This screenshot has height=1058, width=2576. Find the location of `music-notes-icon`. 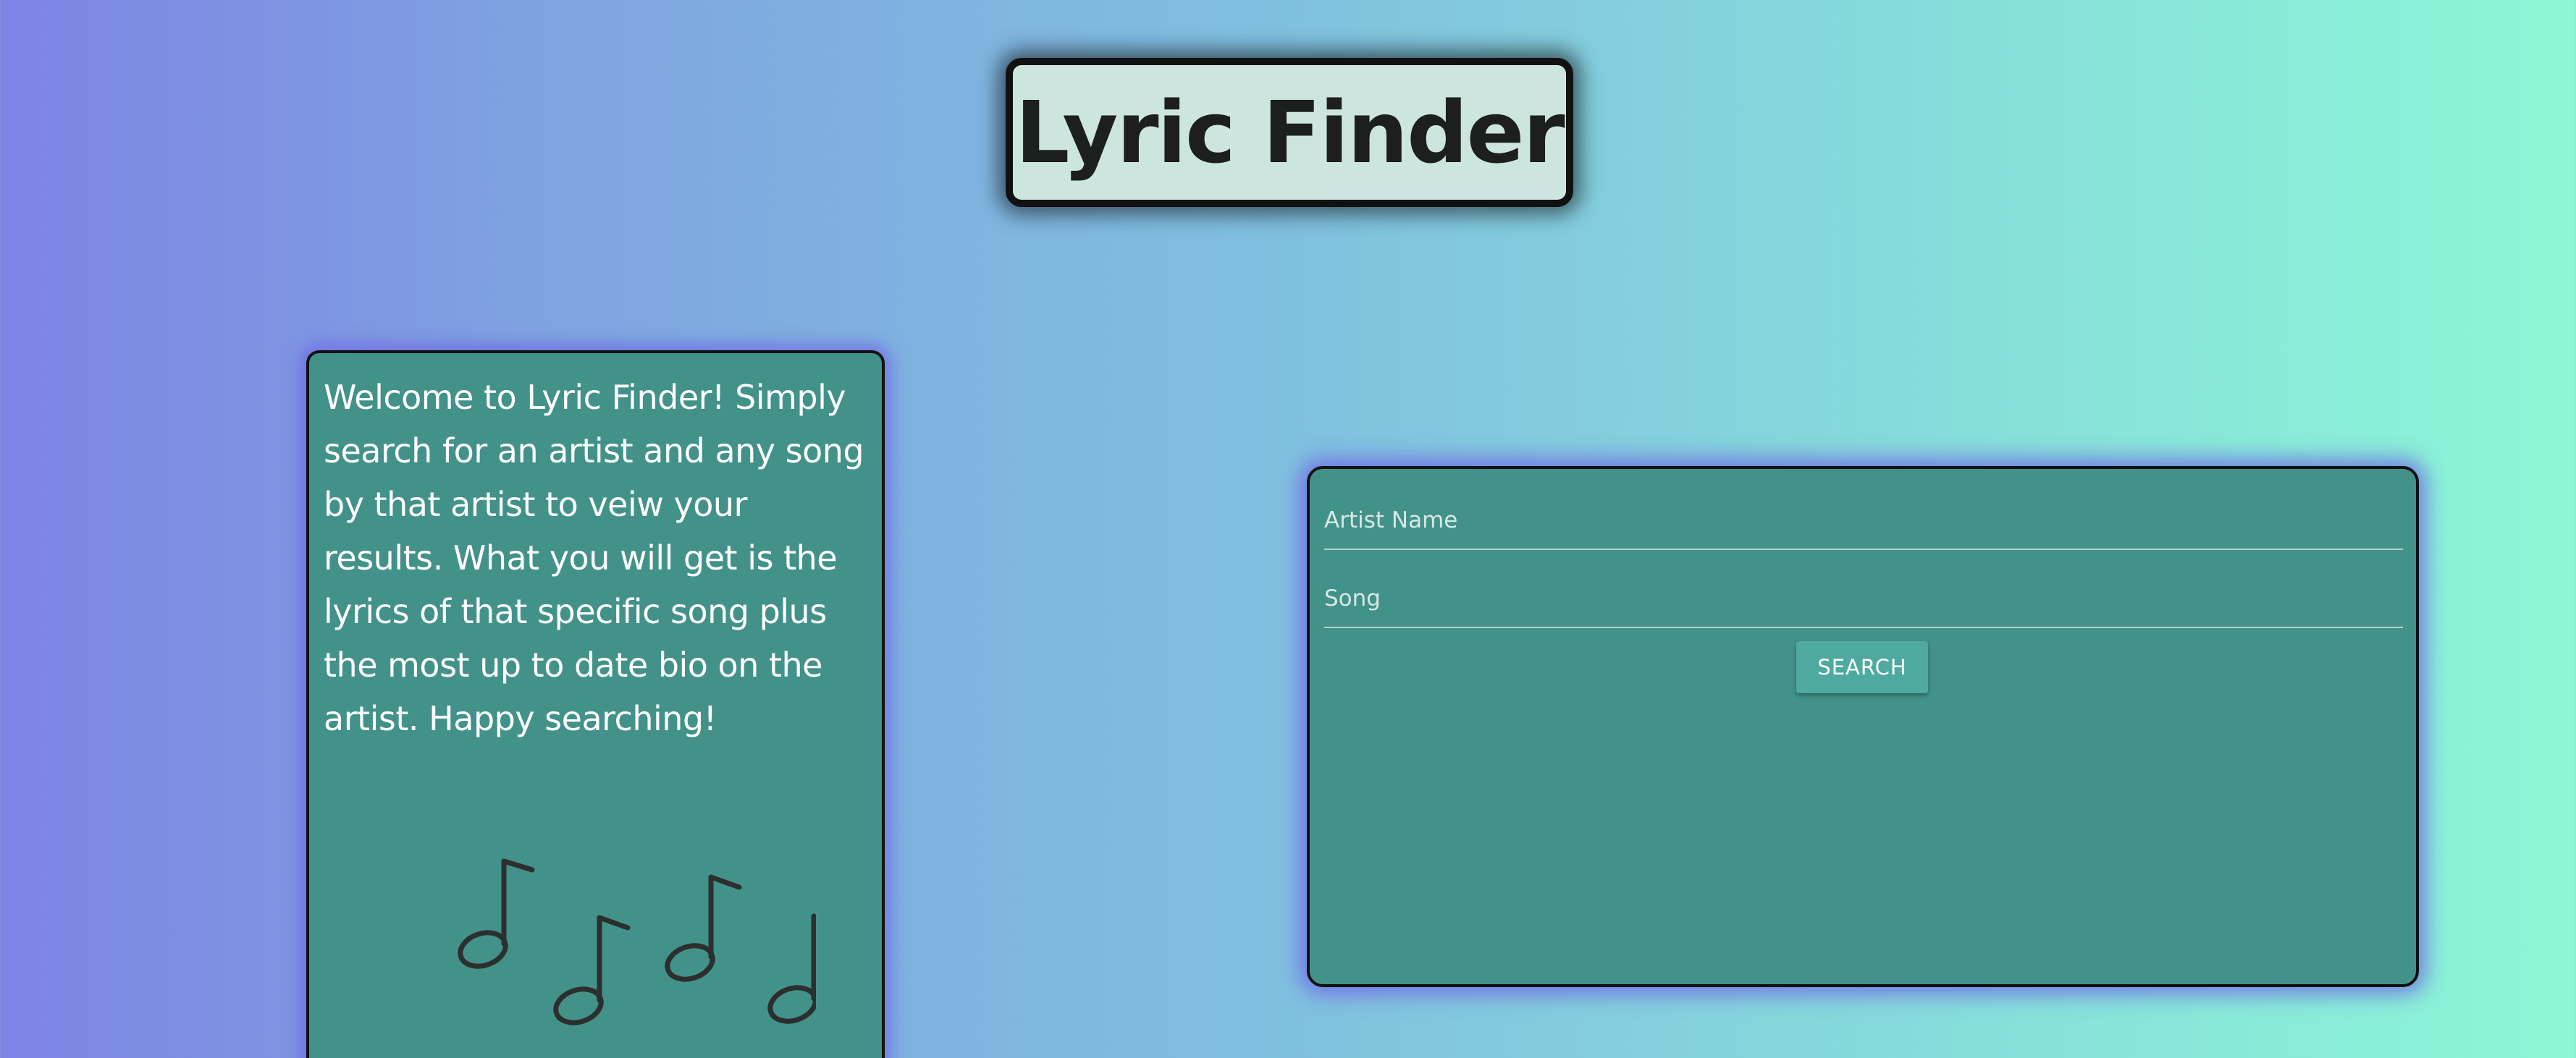

music-notes-icon is located at coordinates (637, 942).